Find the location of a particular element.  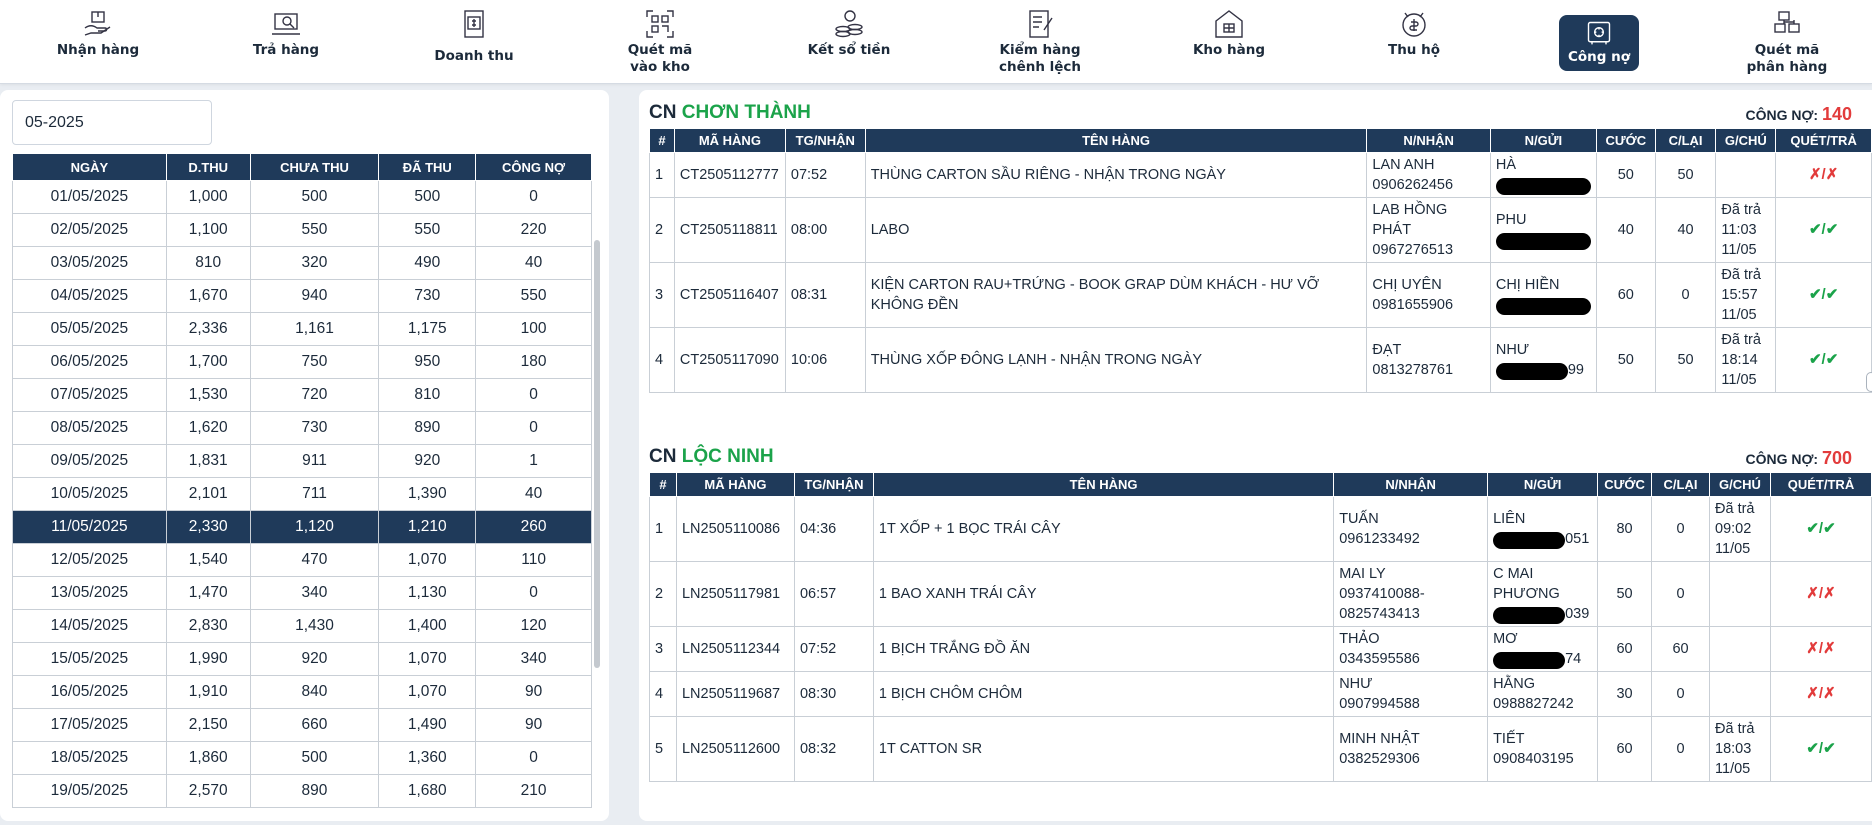

receiver: THẢO 0343595586 is located at coordinates (1411, 649).